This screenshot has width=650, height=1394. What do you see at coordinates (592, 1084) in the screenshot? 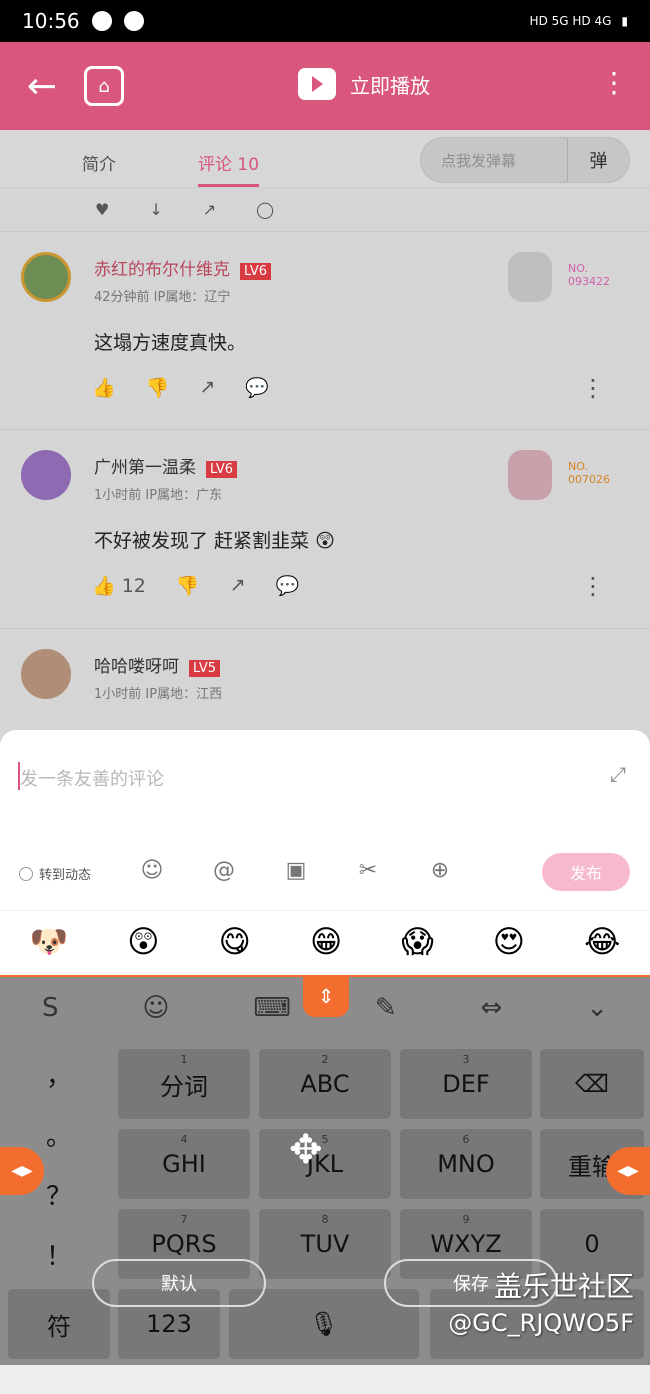
I see `backspace-key: ⌫` at bounding box center [592, 1084].